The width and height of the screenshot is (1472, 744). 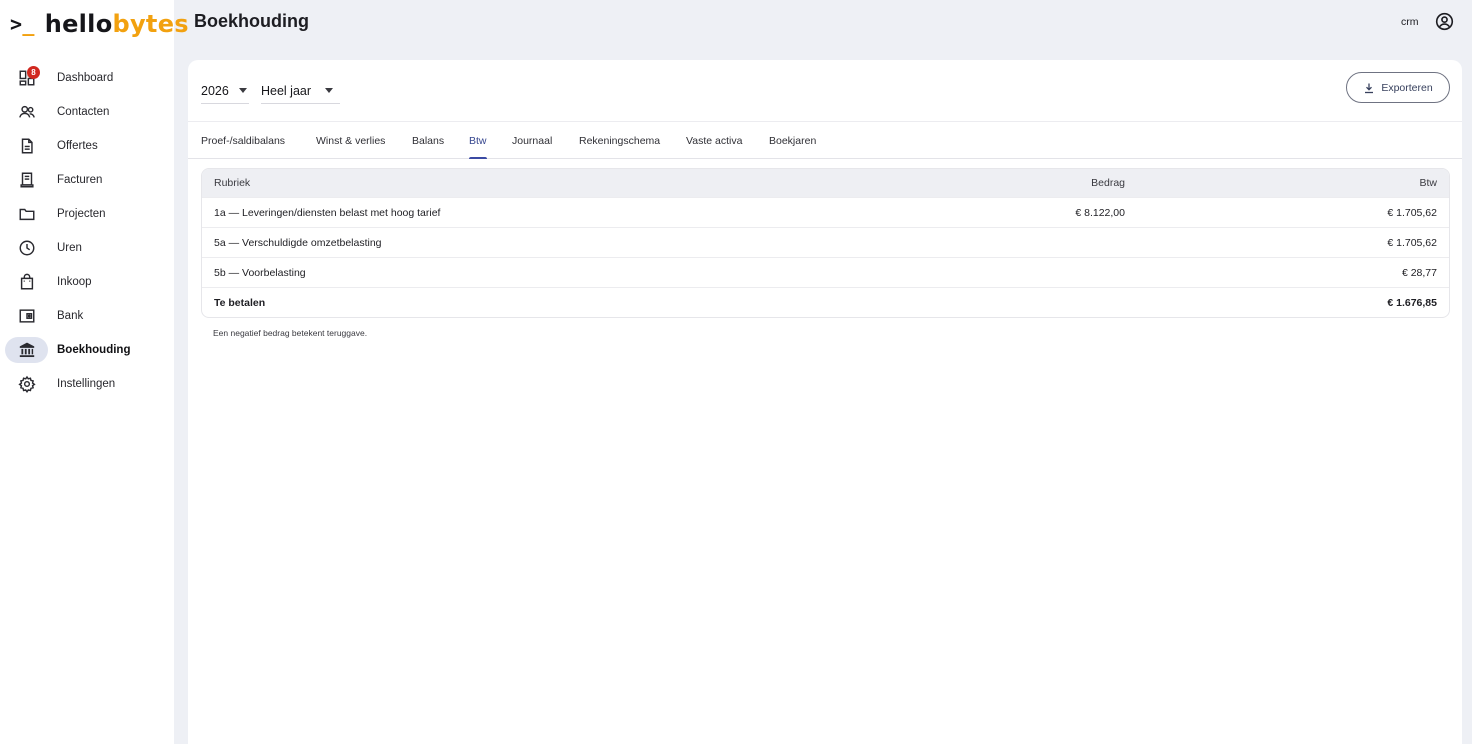 I want to click on period-select: Heel jaar, so click(x=300, y=91).